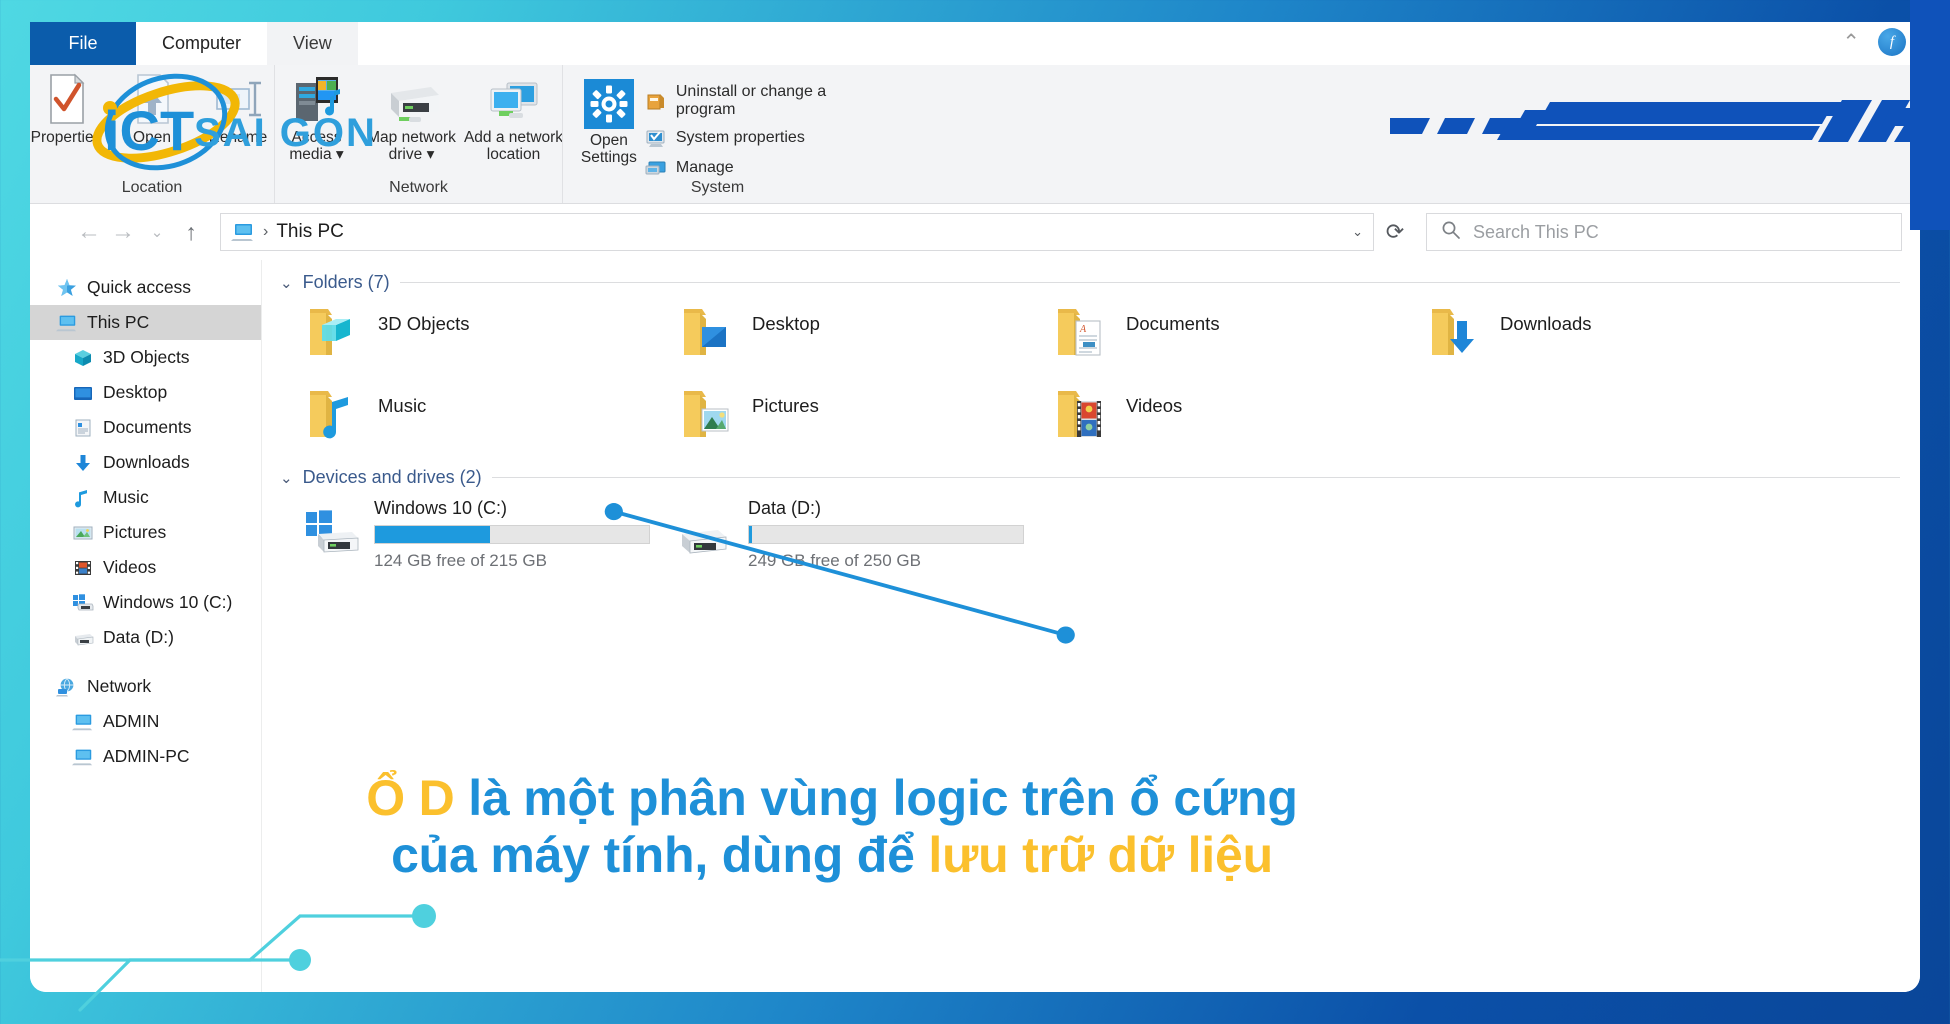  What do you see at coordinates (145, 427) in the screenshot?
I see `sidebar-item-documents: Documents` at bounding box center [145, 427].